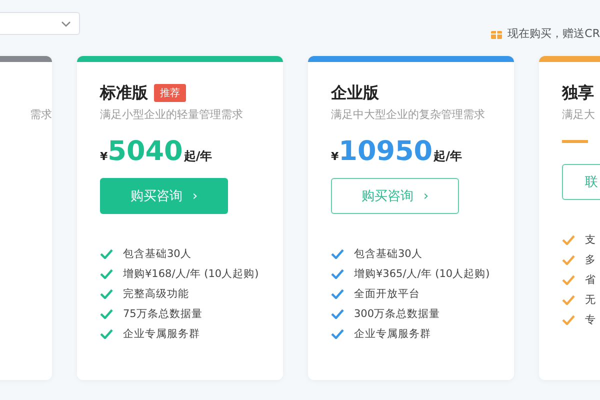 Image resolution: width=600 pixels, height=400 pixels. What do you see at coordinates (408, 114) in the screenshot?
I see `plan-description: 满足中大型企业的复杂管理需求` at bounding box center [408, 114].